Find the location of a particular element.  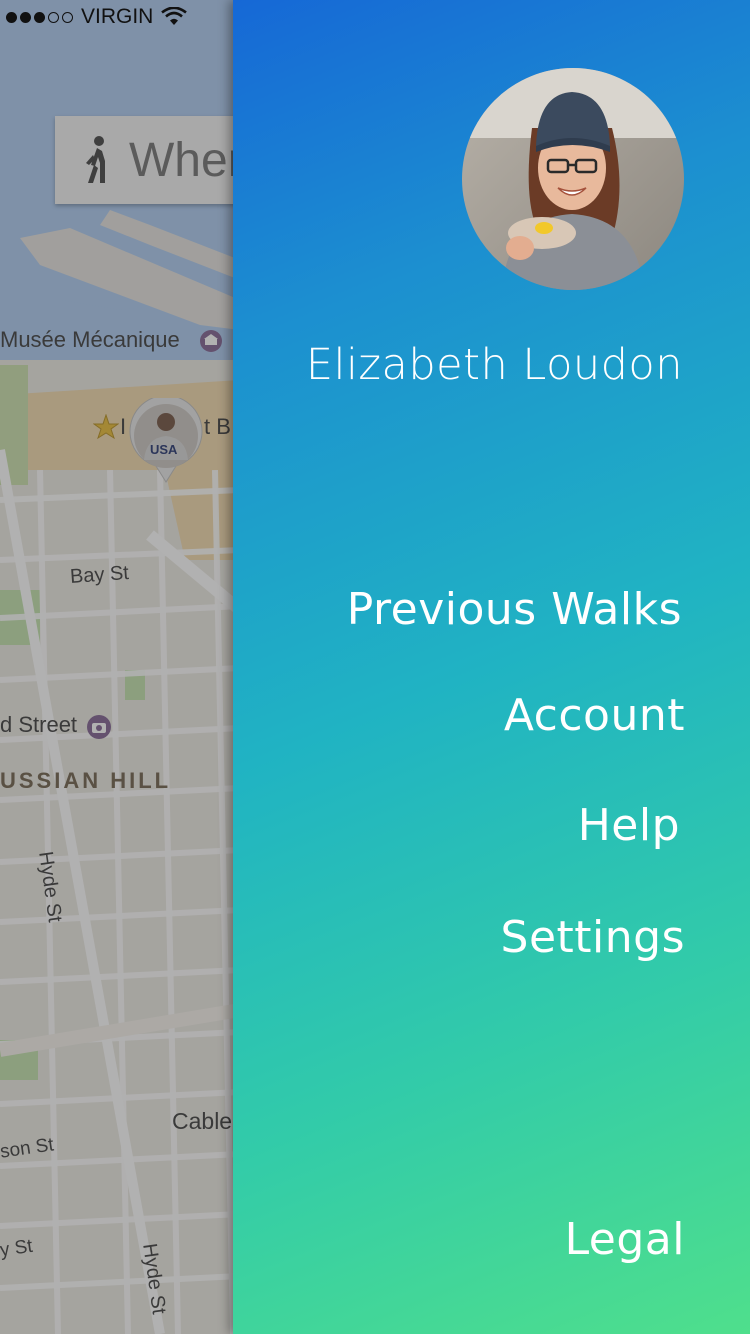

destination-search-box: Wher is located at coordinates (155, 160).